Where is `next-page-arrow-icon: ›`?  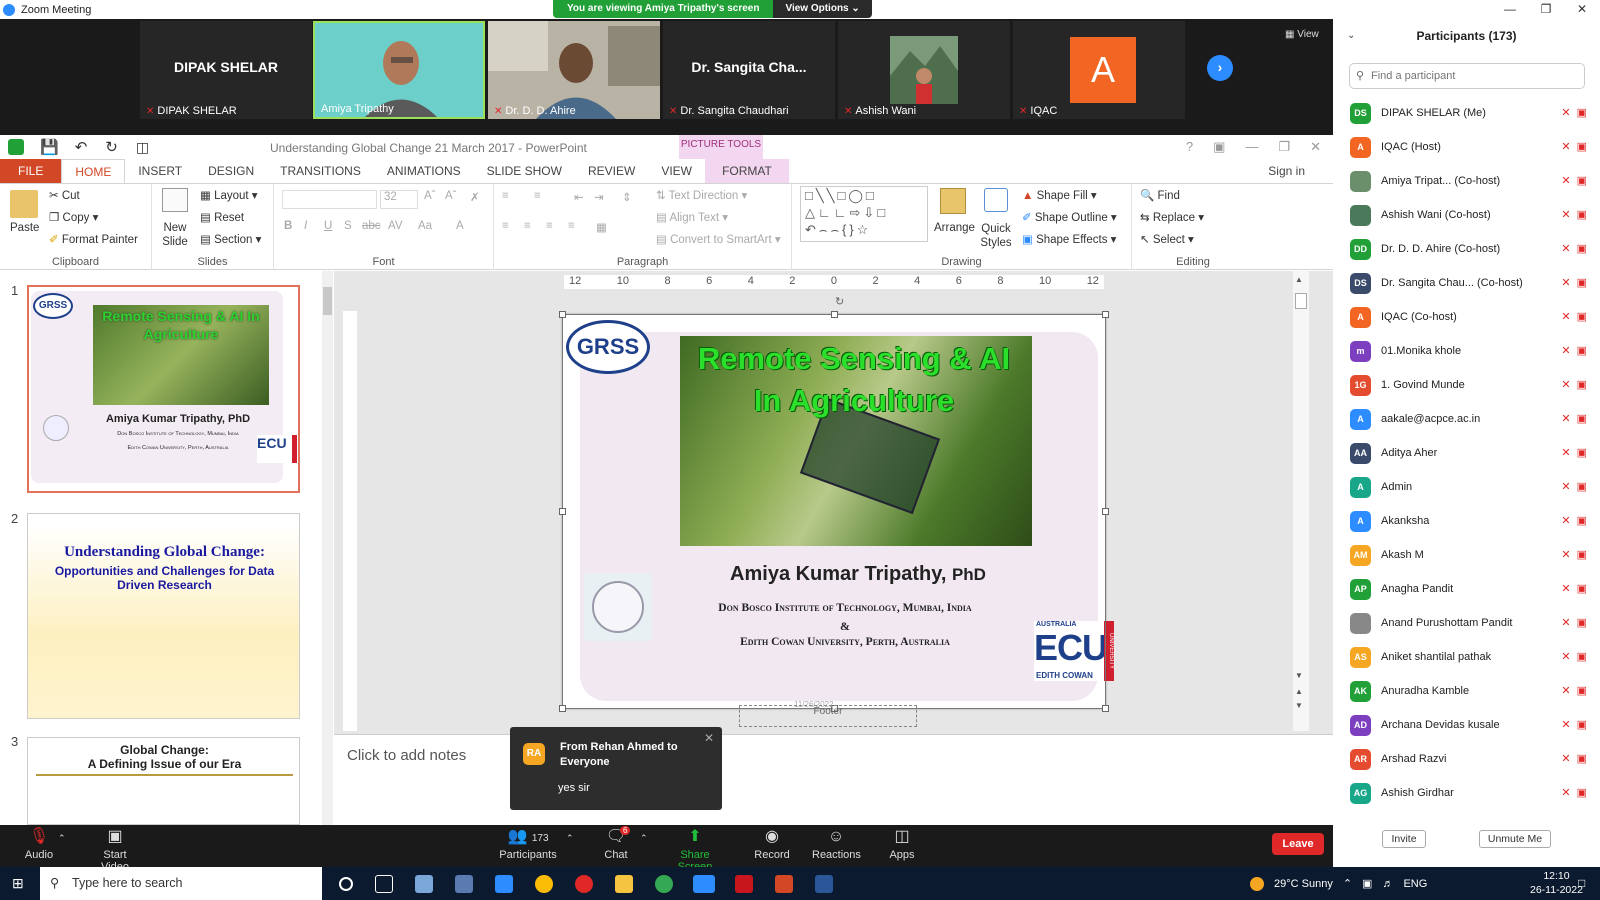 next-page-arrow-icon: › is located at coordinates (1220, 68).